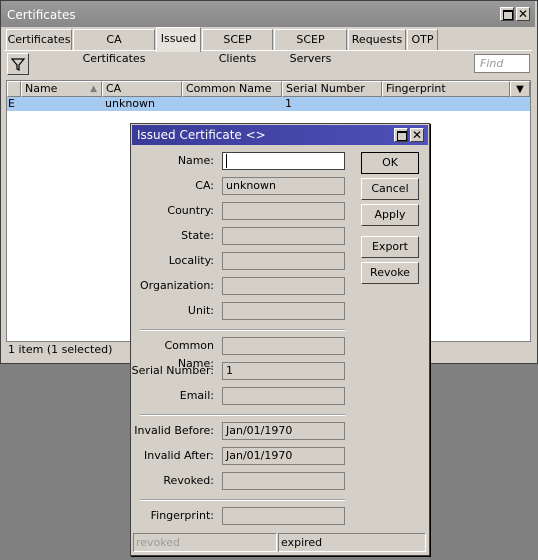  What do you see at coordinates (352, 542) in the screenshot?
I see `expired-status: expired` at bounding box center [352, 542].